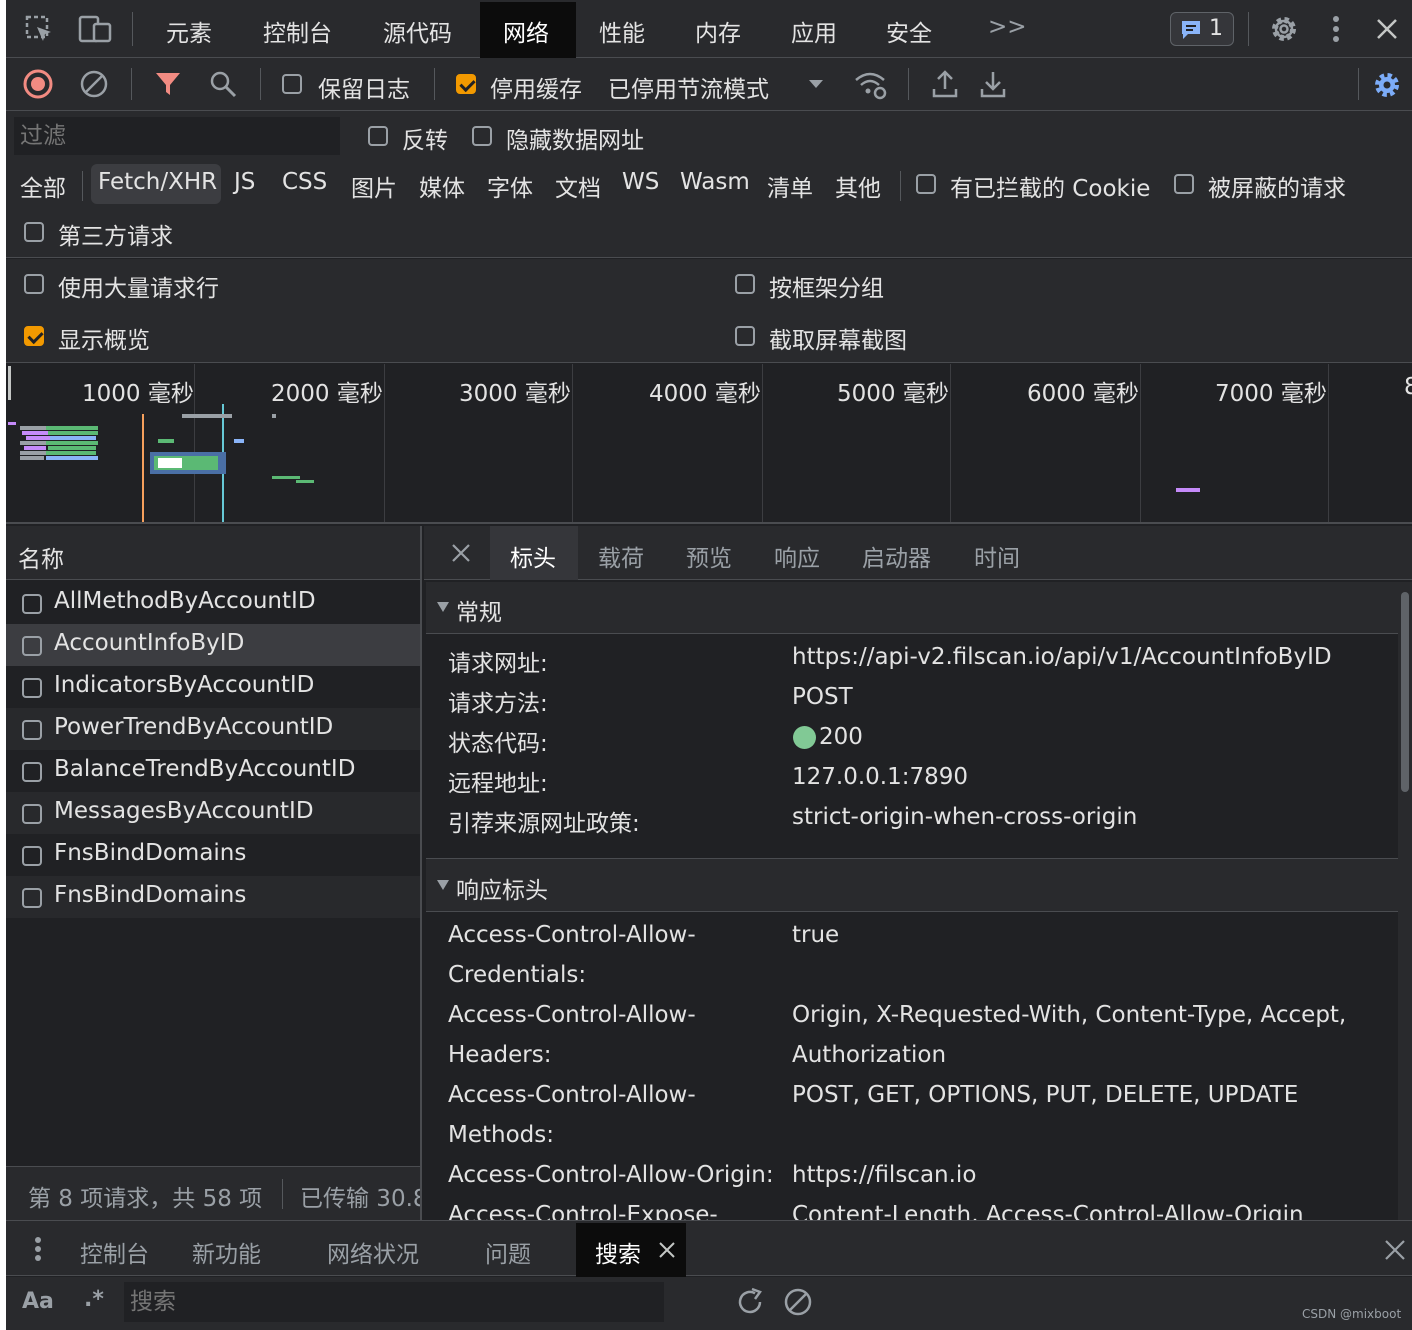  What do you see at coordinates (1405, 692) in the screenshot?
I see `scrollbar-thumb` at bounding box center [1405, 692].